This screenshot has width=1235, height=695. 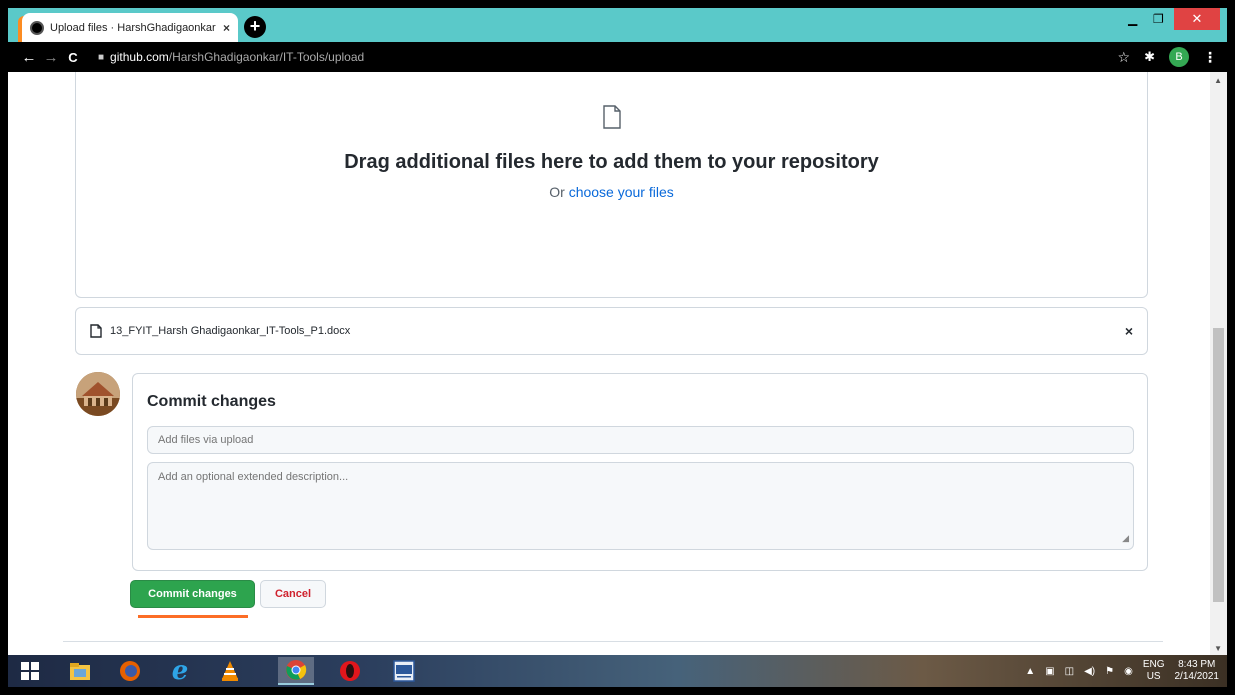 I want to click on choose-files-link: choose your files, so click(x=621, y=192).